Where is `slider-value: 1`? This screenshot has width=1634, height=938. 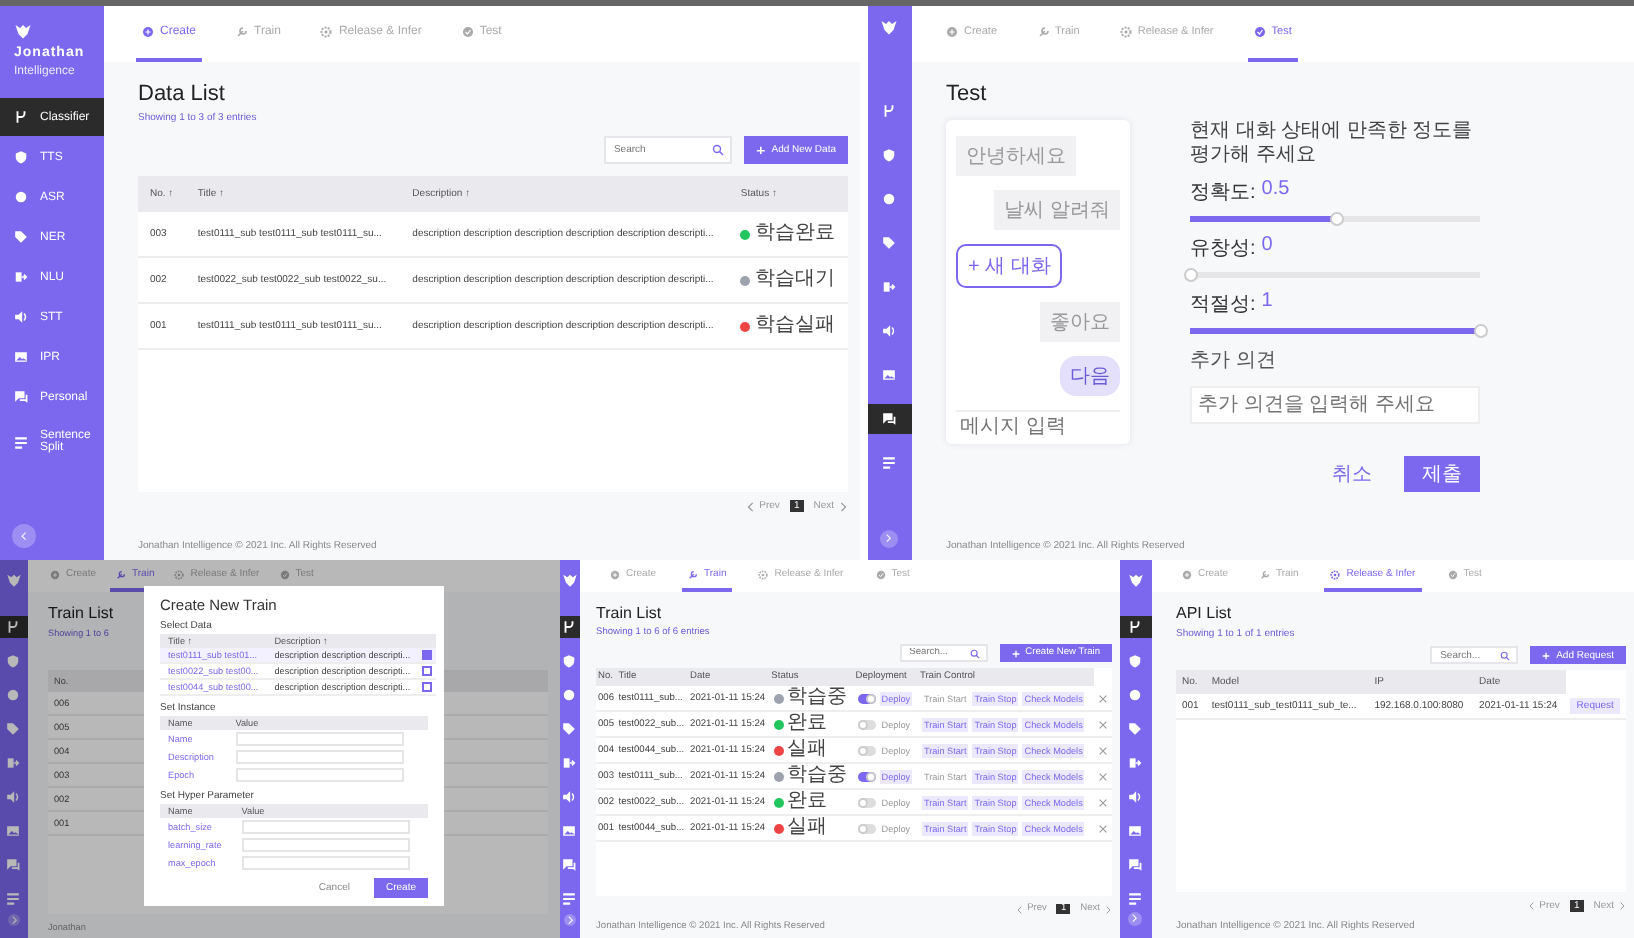 slider-value: 1 is located at coordinates (1267, 303).